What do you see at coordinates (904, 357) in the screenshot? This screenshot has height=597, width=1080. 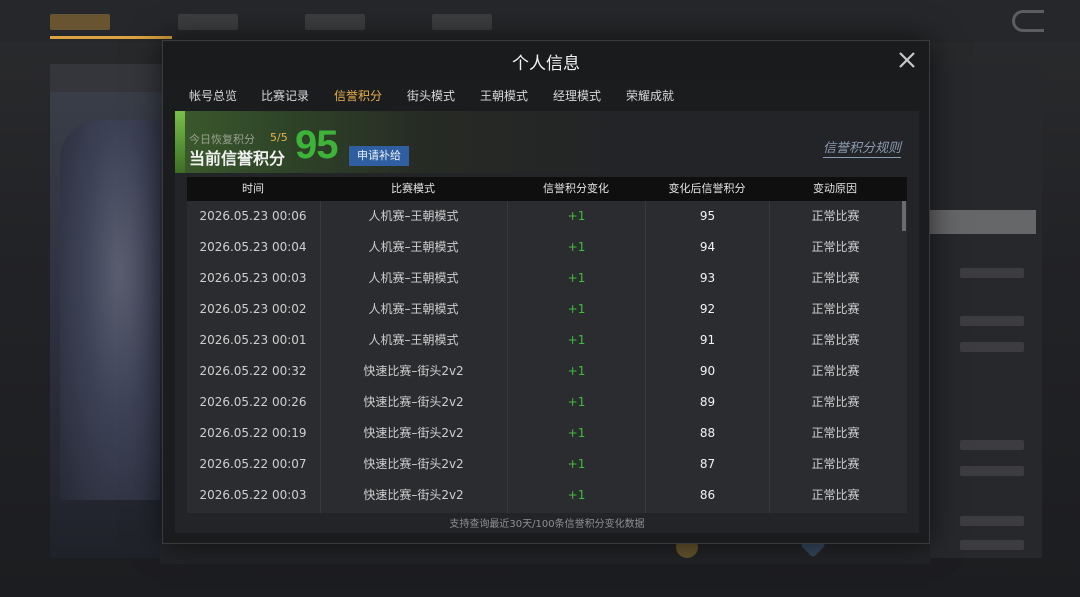 I see `table-scrollbar` at bounding box center [904, 357].